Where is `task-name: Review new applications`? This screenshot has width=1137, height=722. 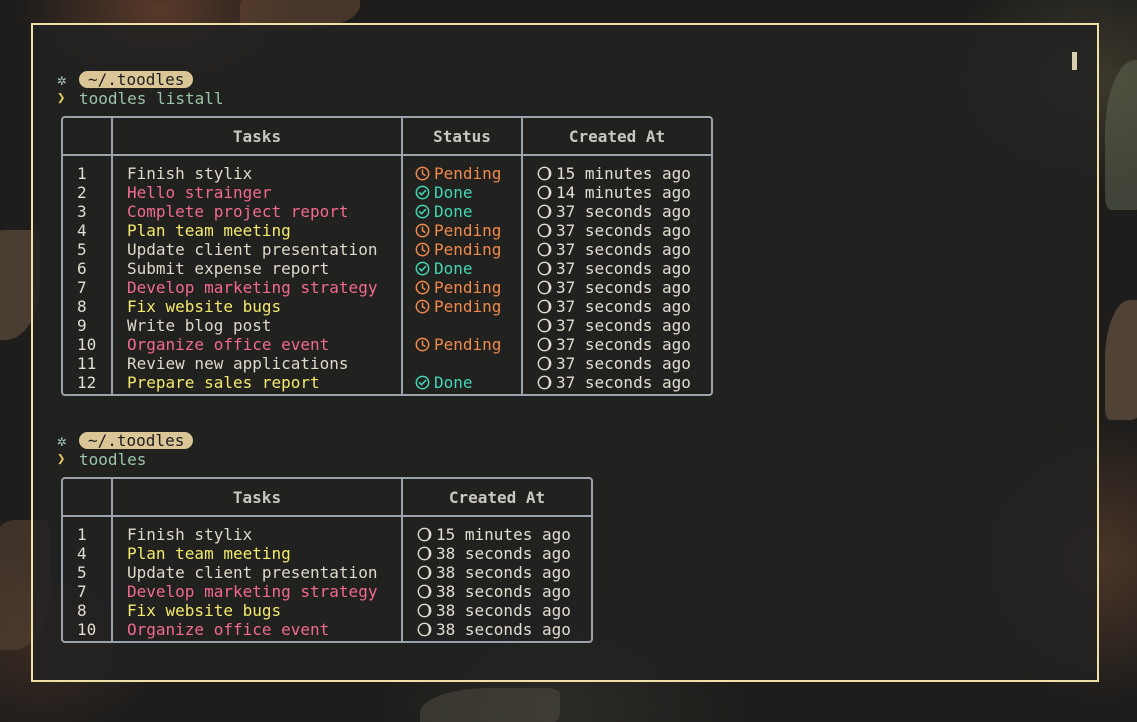
task-name: Review new applications is located at coordinates (256, 363).